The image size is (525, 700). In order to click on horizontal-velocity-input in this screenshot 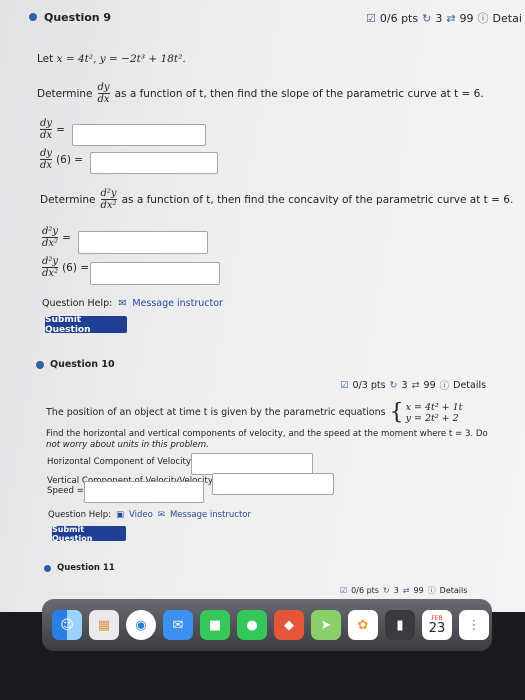, I will do `click(252, 464)`.